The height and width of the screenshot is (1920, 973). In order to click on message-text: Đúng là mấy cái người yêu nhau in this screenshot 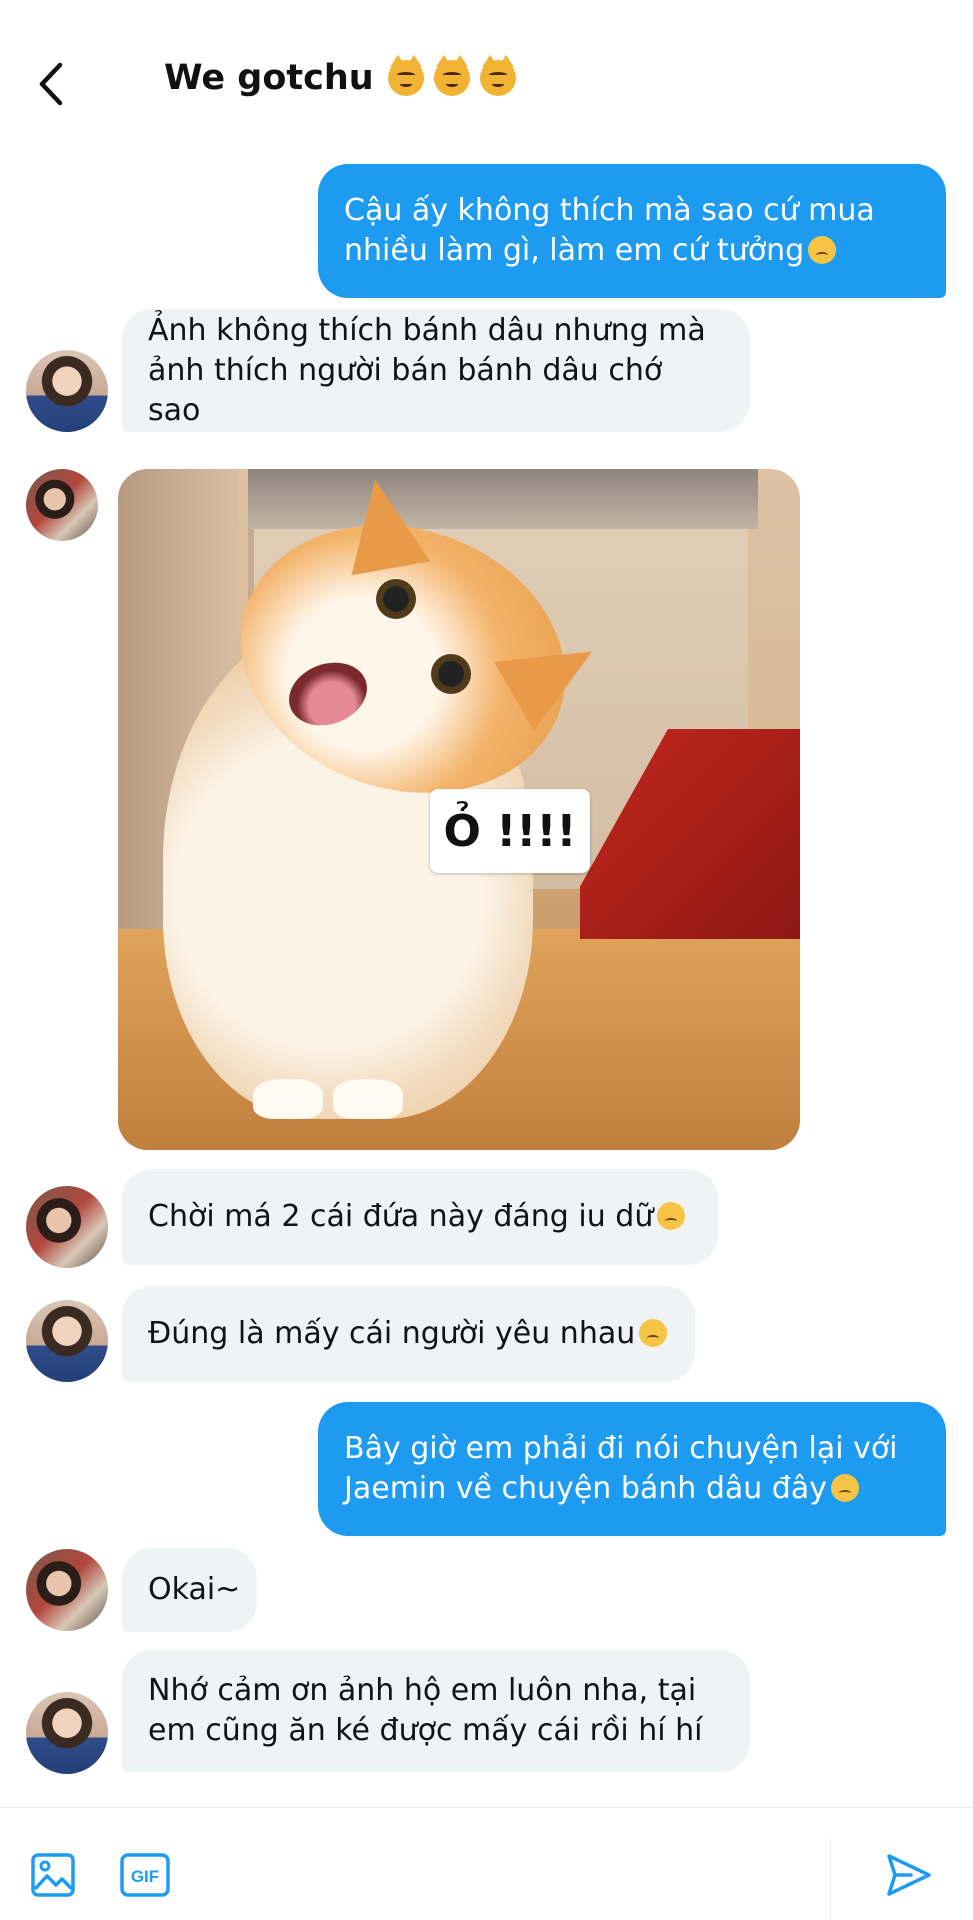, I will do `click(408, 1334)`.